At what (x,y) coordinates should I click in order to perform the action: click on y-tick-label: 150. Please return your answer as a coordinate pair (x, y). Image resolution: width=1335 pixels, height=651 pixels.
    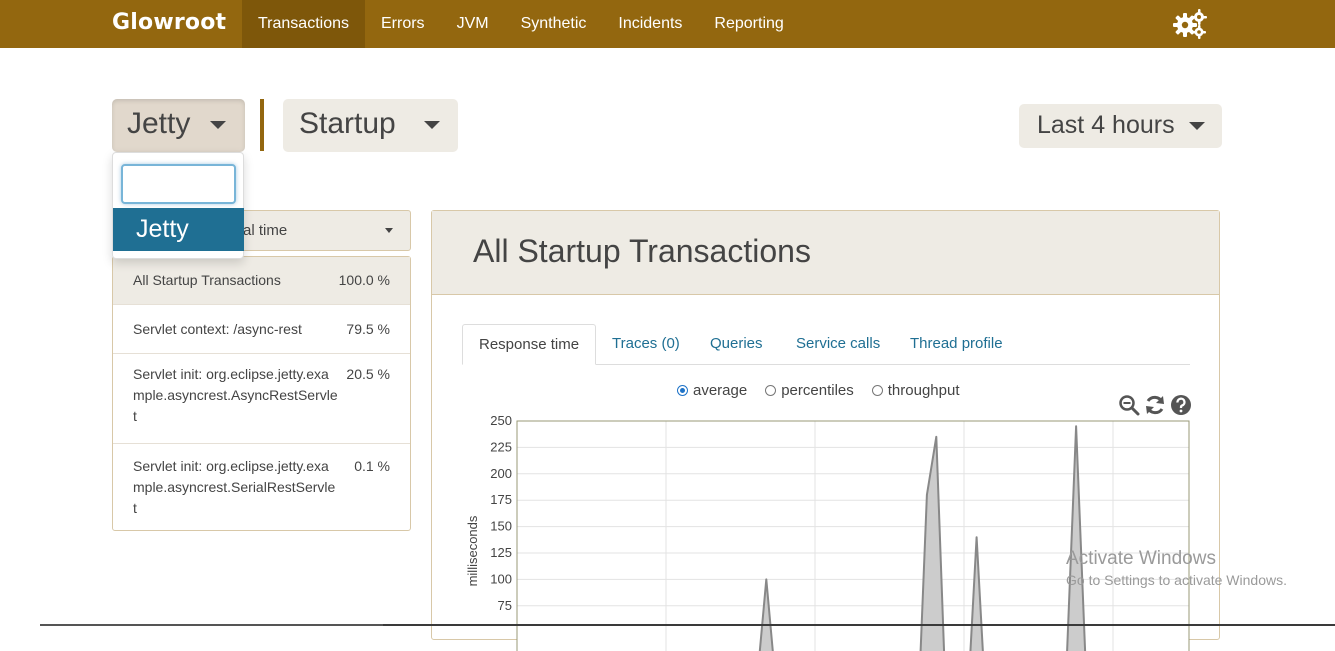
    Looking at the image, I should click on (501, 526).